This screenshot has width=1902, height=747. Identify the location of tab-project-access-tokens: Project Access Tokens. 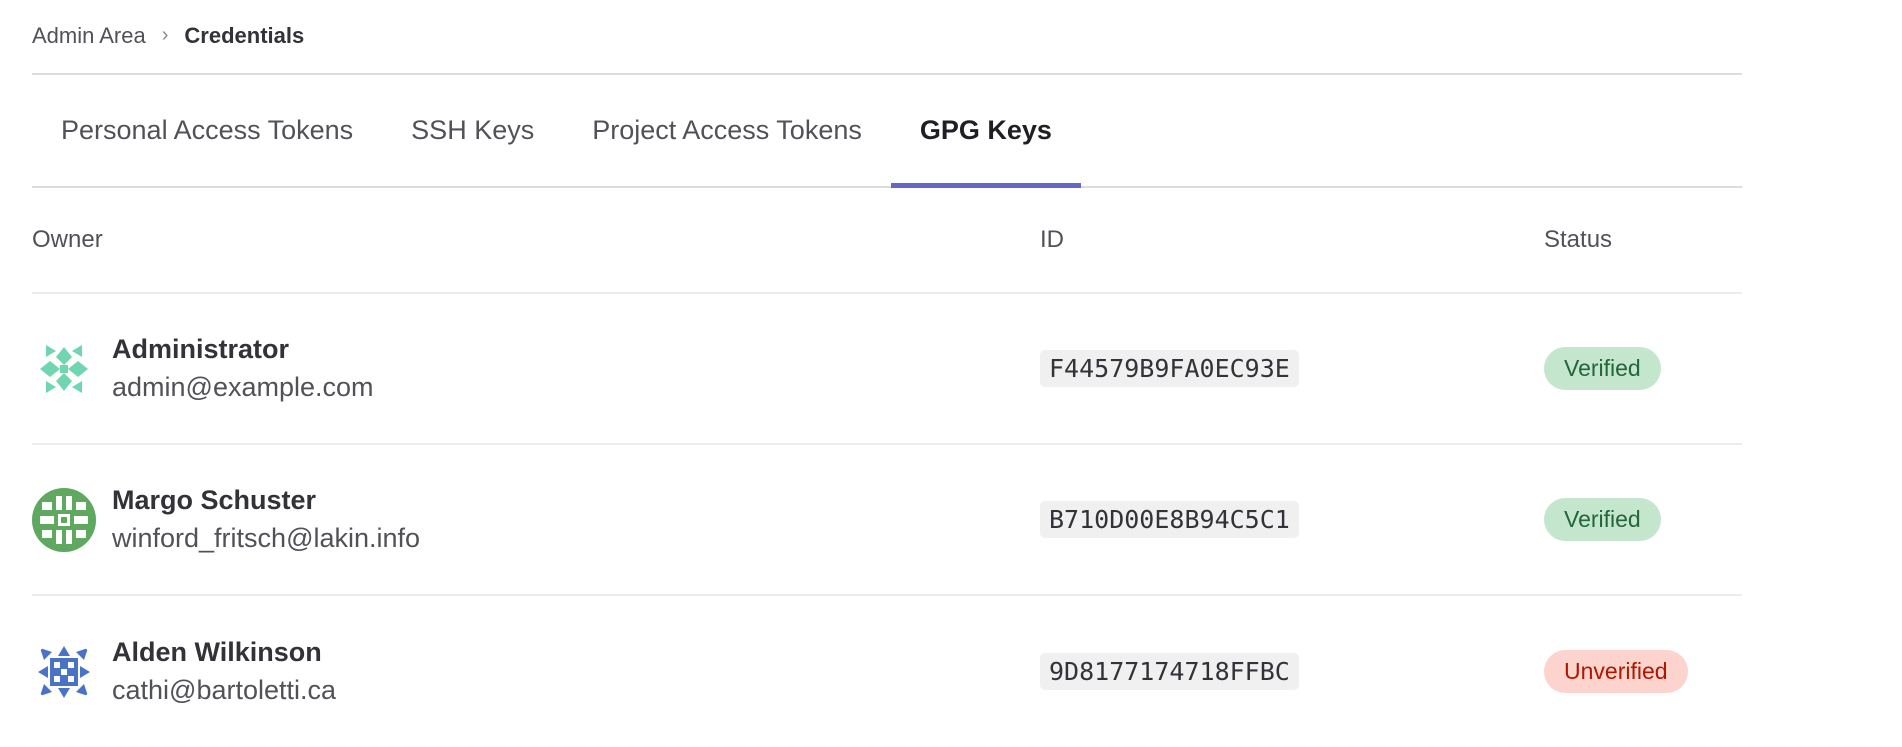
(727, 130).